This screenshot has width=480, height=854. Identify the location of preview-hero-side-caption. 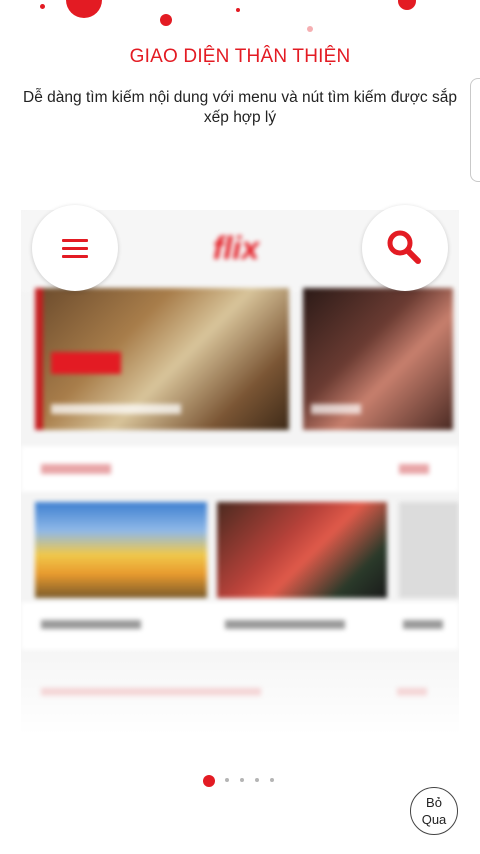
(336, 409).